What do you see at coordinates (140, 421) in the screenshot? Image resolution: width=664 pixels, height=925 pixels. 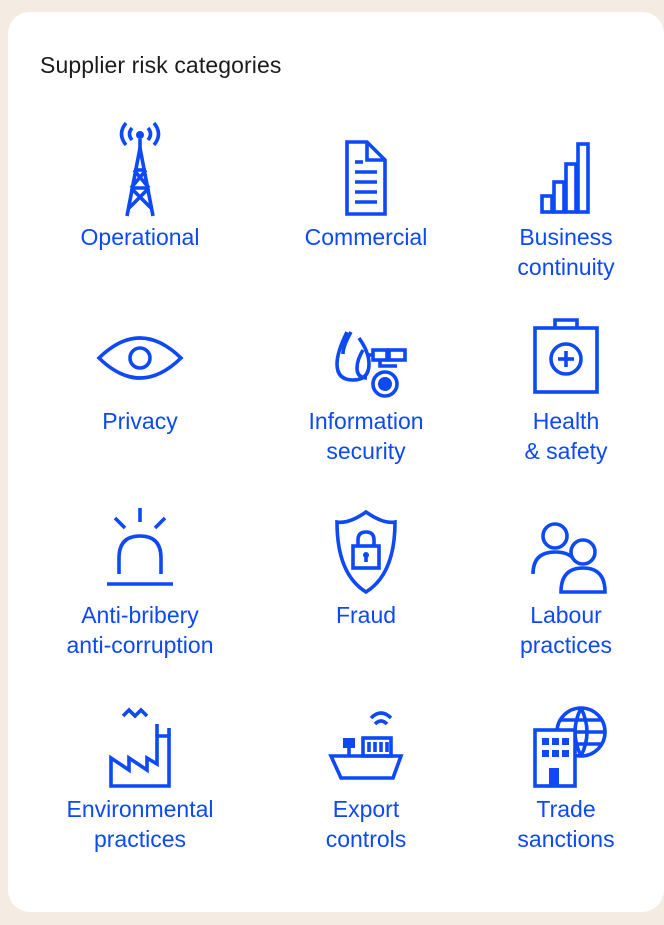 I see `category-label: Privacy` at bounding box center [140, 421].